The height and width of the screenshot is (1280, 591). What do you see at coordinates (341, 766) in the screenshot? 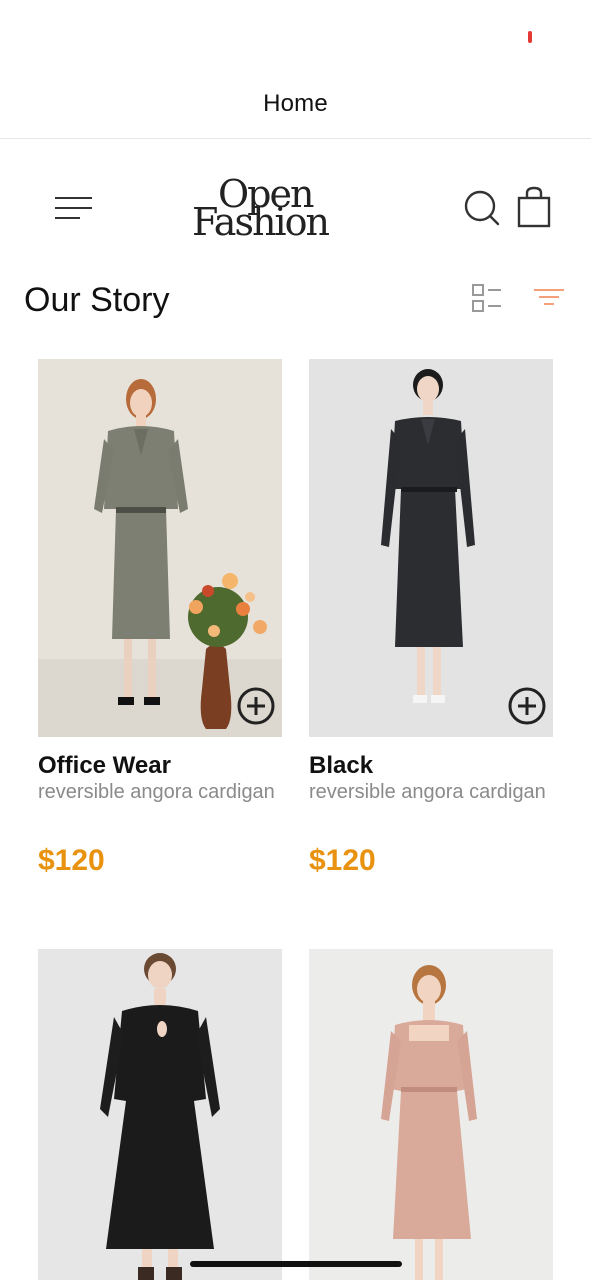
I see `product-name: Black` at bounding box center [341, 766].